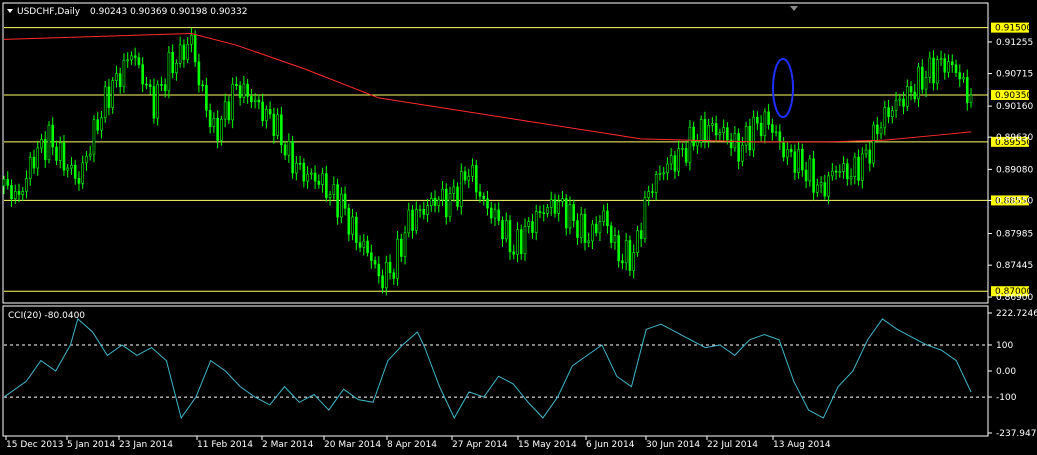 Image resolution: width=1037 pixels, height=455 pixels. I want to click on symbol-title: USDCHF,Daily, so click(49, 12).